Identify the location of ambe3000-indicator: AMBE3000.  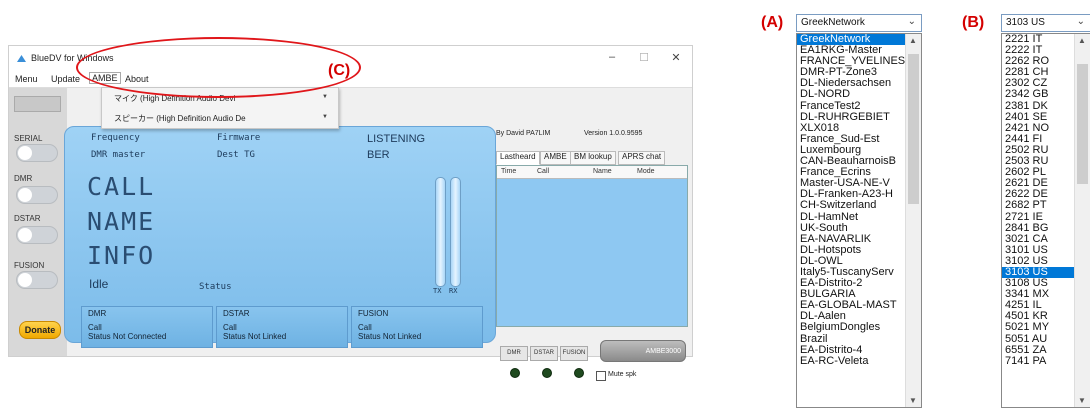
(643, 351).